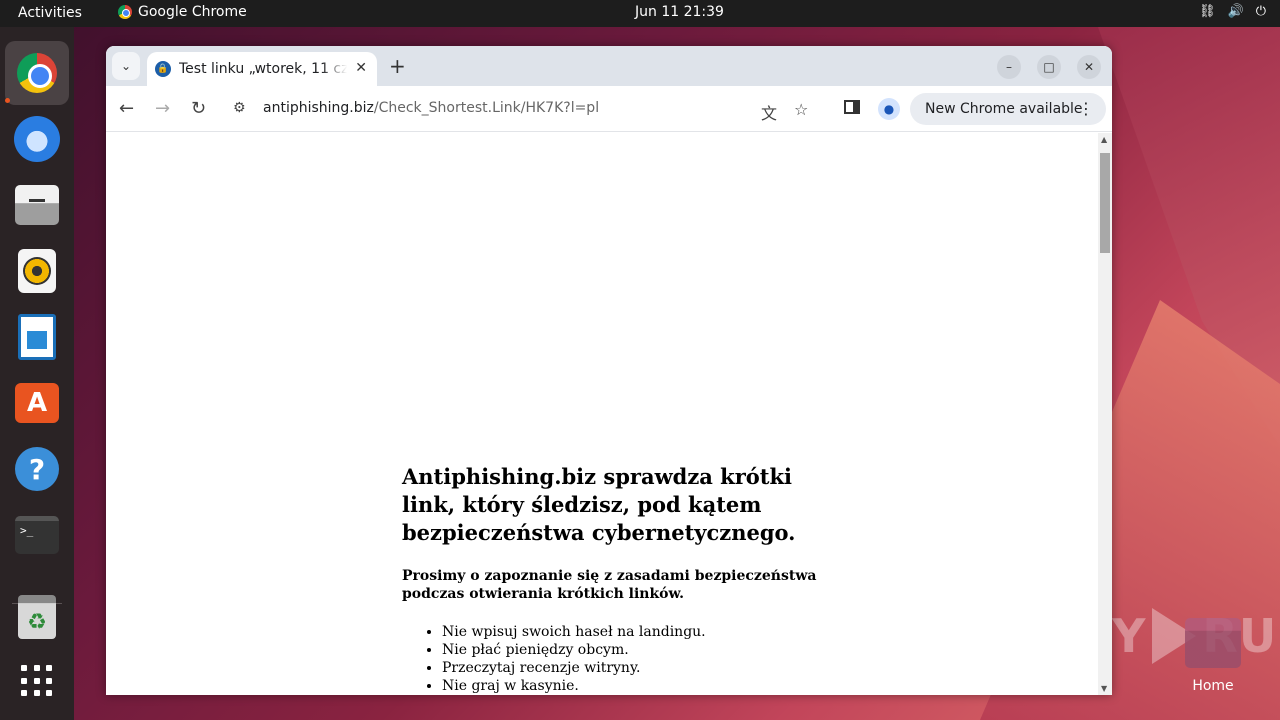  I want to click on tab-title: Test linku „wtorek, 11 czerwca, so click(263, 69).